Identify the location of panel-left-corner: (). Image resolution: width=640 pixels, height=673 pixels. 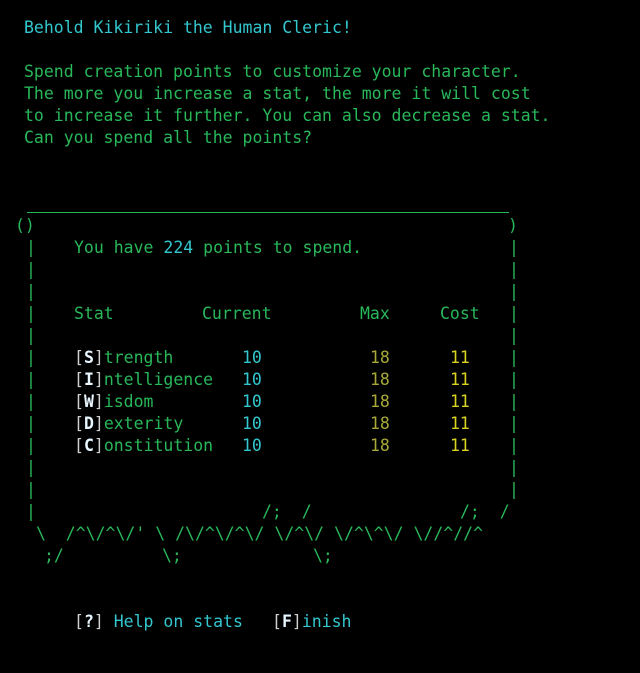
(25, 225).